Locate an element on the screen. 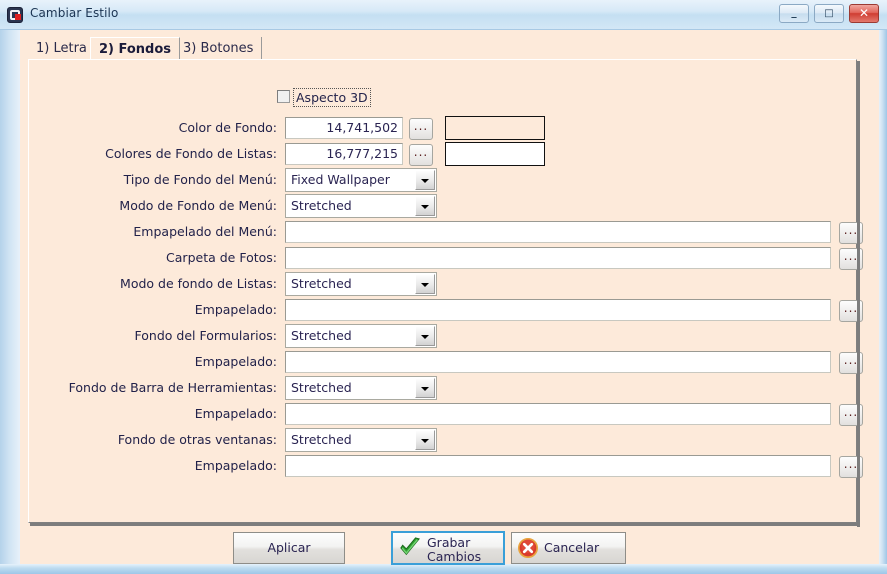  save-changes-button: Grabar Cambios is located at coordinates (448, 548).